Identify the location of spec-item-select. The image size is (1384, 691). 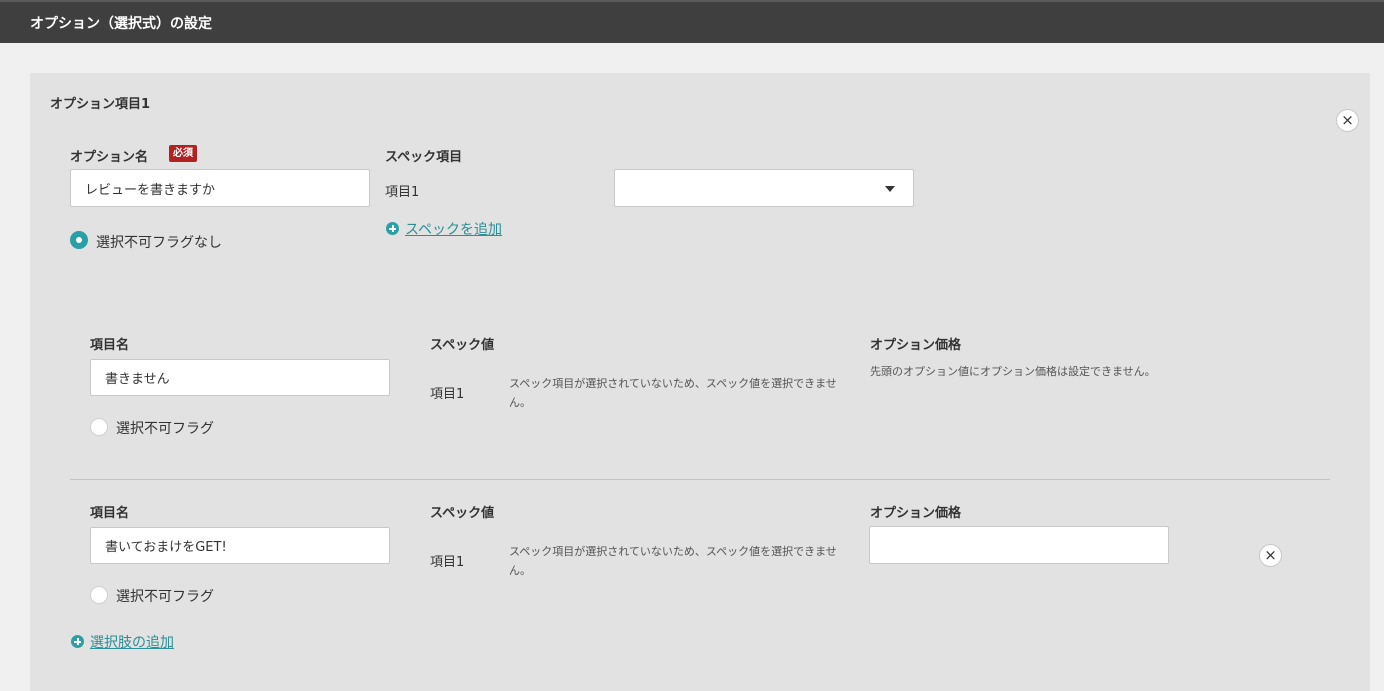
(764, 188).